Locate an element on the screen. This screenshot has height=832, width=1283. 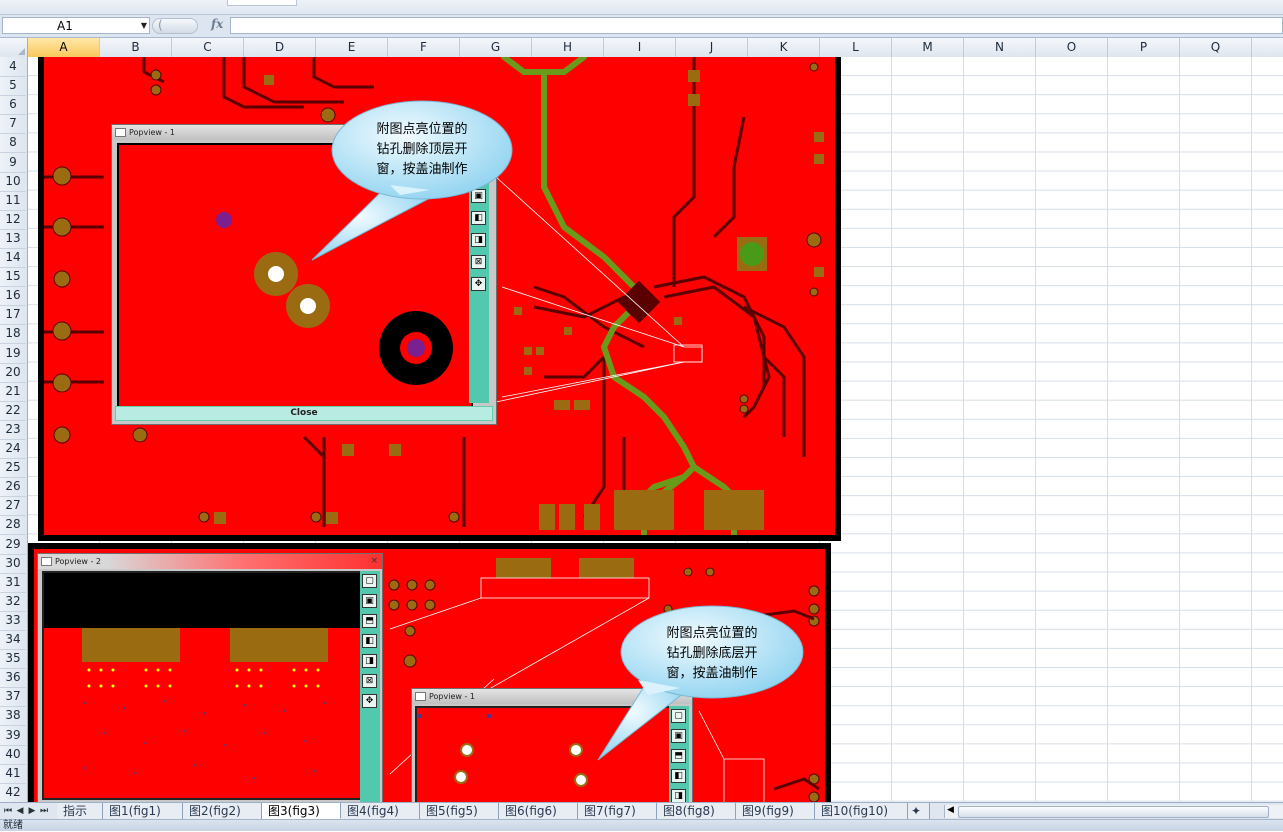
column-header-l: L is located at coordinates (856, 47).